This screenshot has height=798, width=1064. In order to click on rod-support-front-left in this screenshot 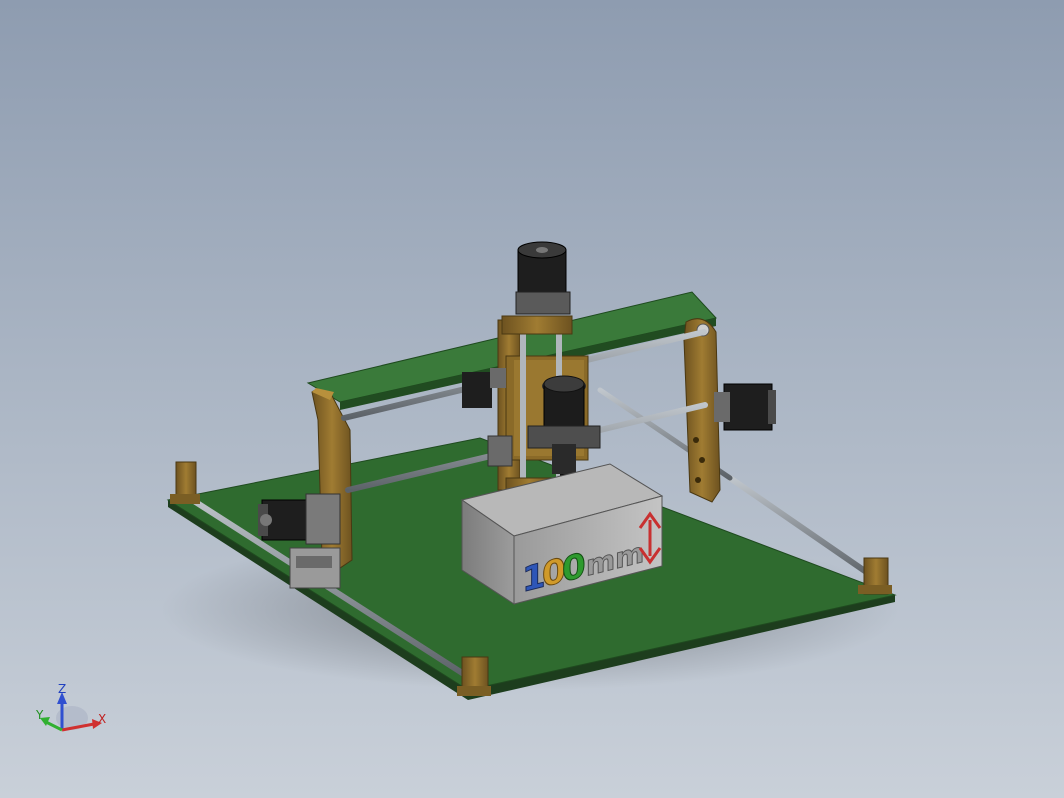, I will do `click(185, 482)`.